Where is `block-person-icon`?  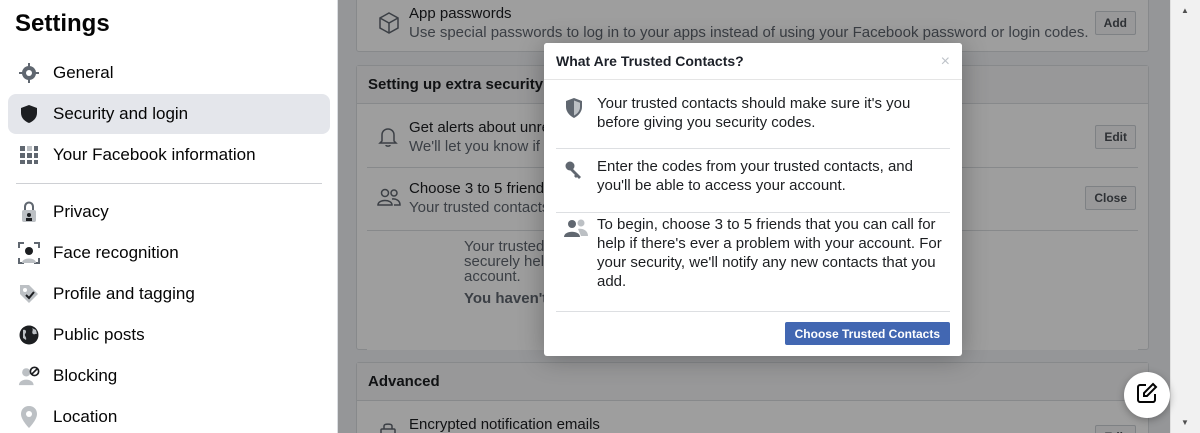 block-person-icon is located at coordinates (29, 376).